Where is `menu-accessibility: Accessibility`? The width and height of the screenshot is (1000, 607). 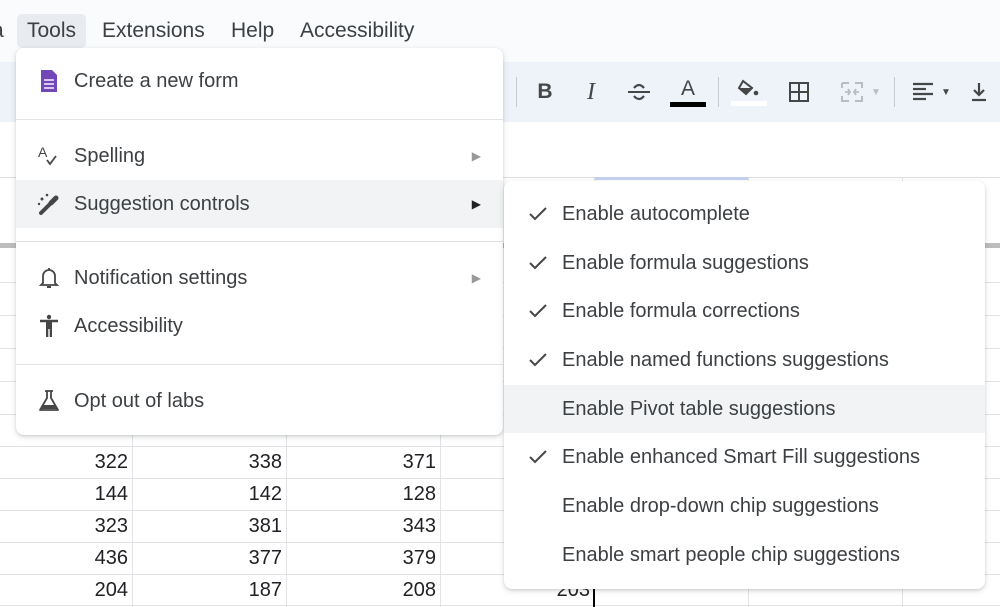 menu-accessibility: Accessibility is located at coordinates (357, 31).